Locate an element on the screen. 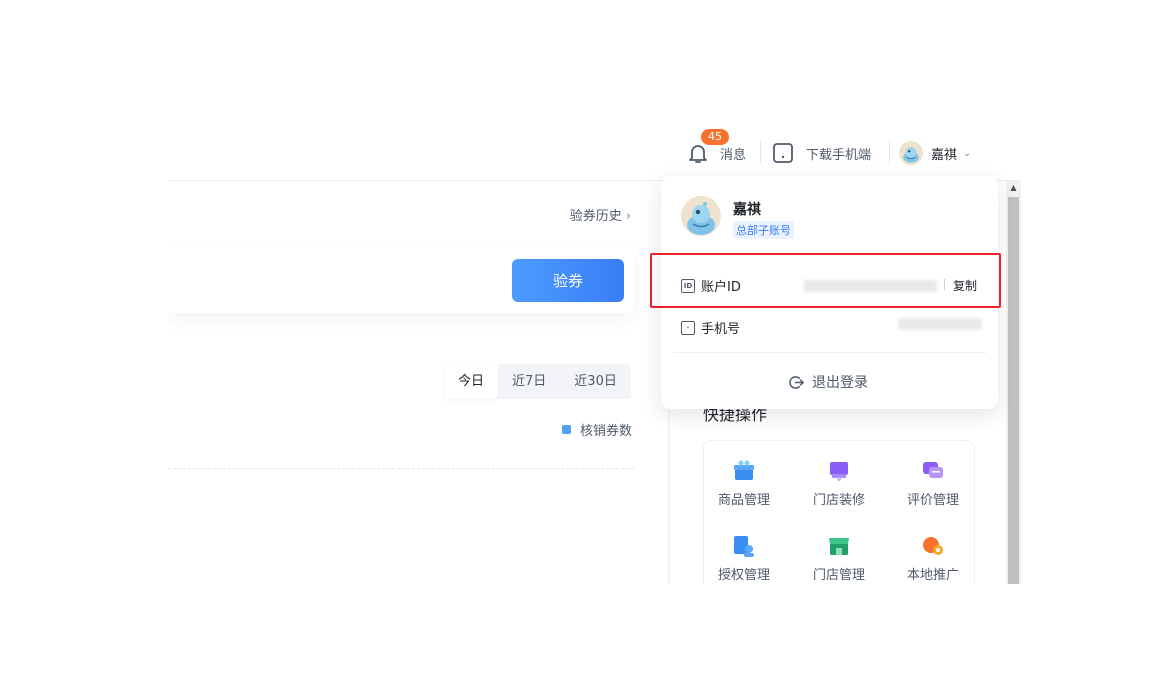 The width and height of the screenshot is (1176, 692). annotation-highlight-box is located at coordinates (825, 280).